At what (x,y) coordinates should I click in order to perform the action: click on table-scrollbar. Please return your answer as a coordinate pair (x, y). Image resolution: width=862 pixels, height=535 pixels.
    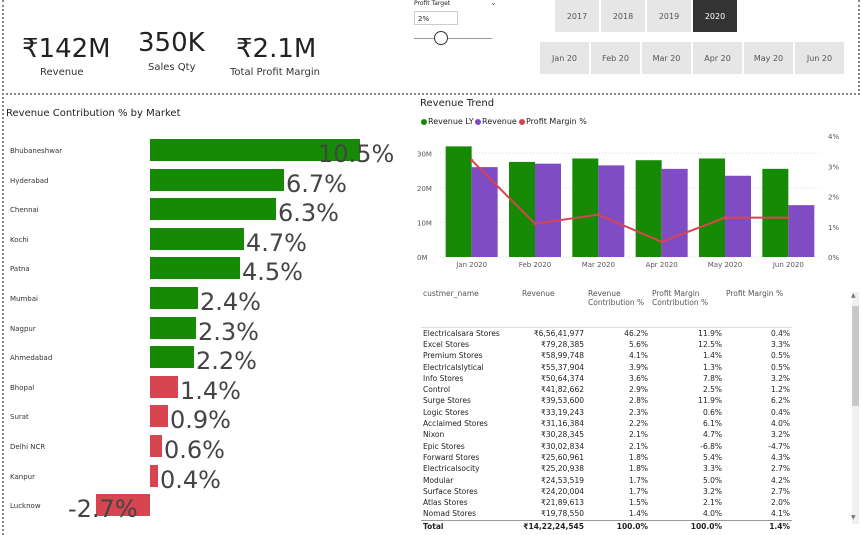
    Looking at the image, I should click on (855, 408).